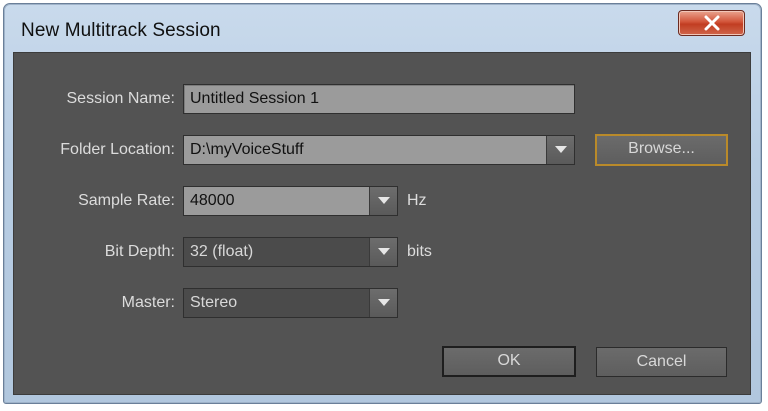 The width and height of the screenshot is (768, 411). What do you see at coordinates (382, 29) in the screenshot?
I see `title-bar: New Multitrack Session` at bounding box center [382, 29].